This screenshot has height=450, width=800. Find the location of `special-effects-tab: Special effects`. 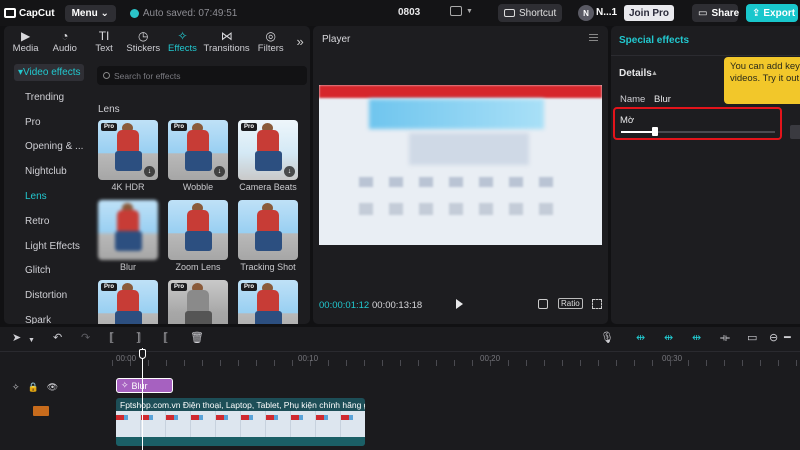

special-effects-tab: Special effects is located at coordinates (654, 40).